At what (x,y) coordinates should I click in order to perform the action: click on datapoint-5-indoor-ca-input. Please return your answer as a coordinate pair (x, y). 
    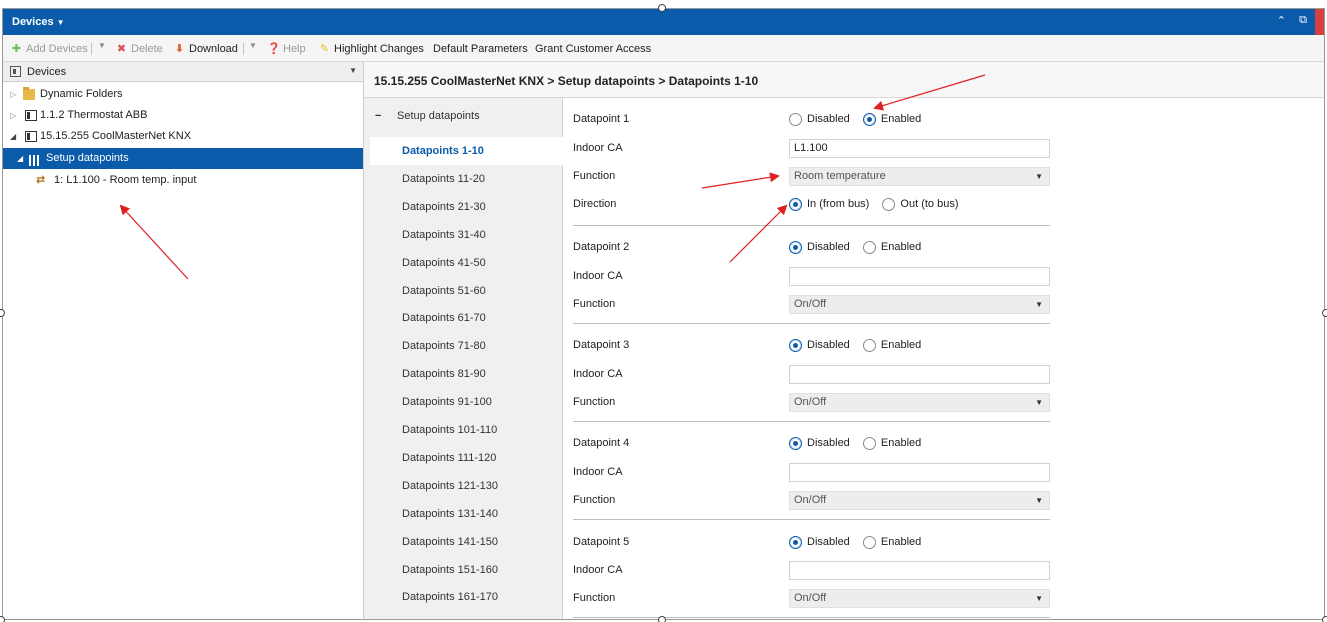
    Looking at the image, I should click on (919, 570).